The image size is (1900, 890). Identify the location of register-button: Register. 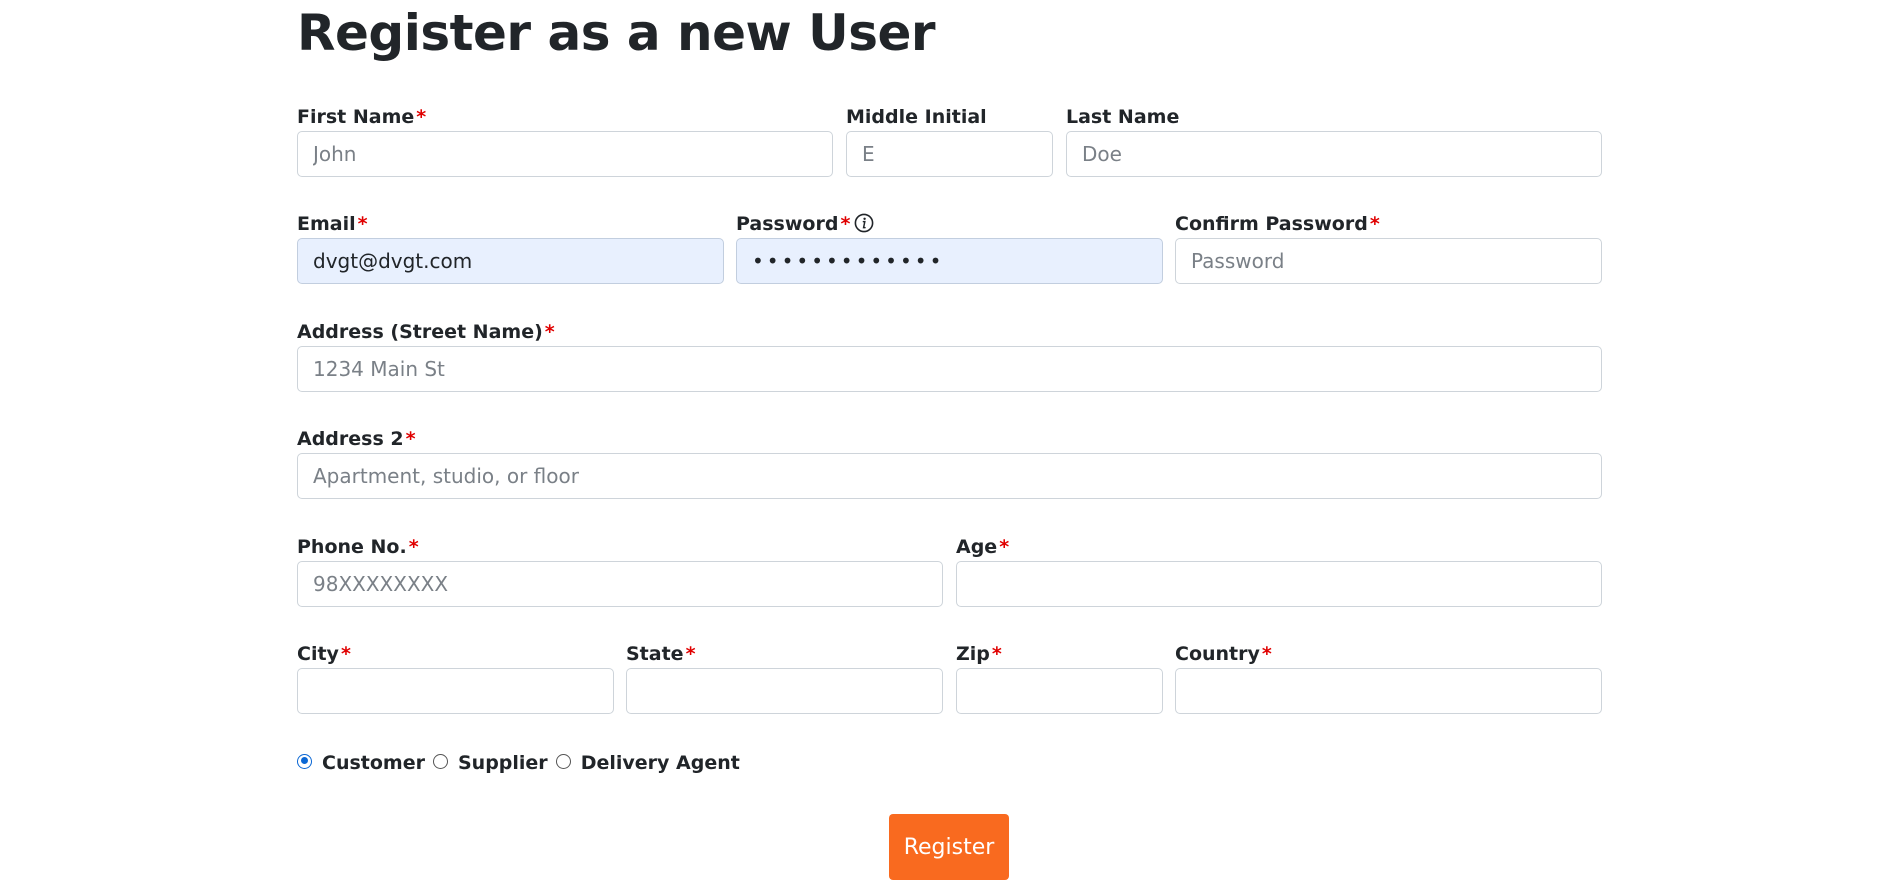
(949, 847).